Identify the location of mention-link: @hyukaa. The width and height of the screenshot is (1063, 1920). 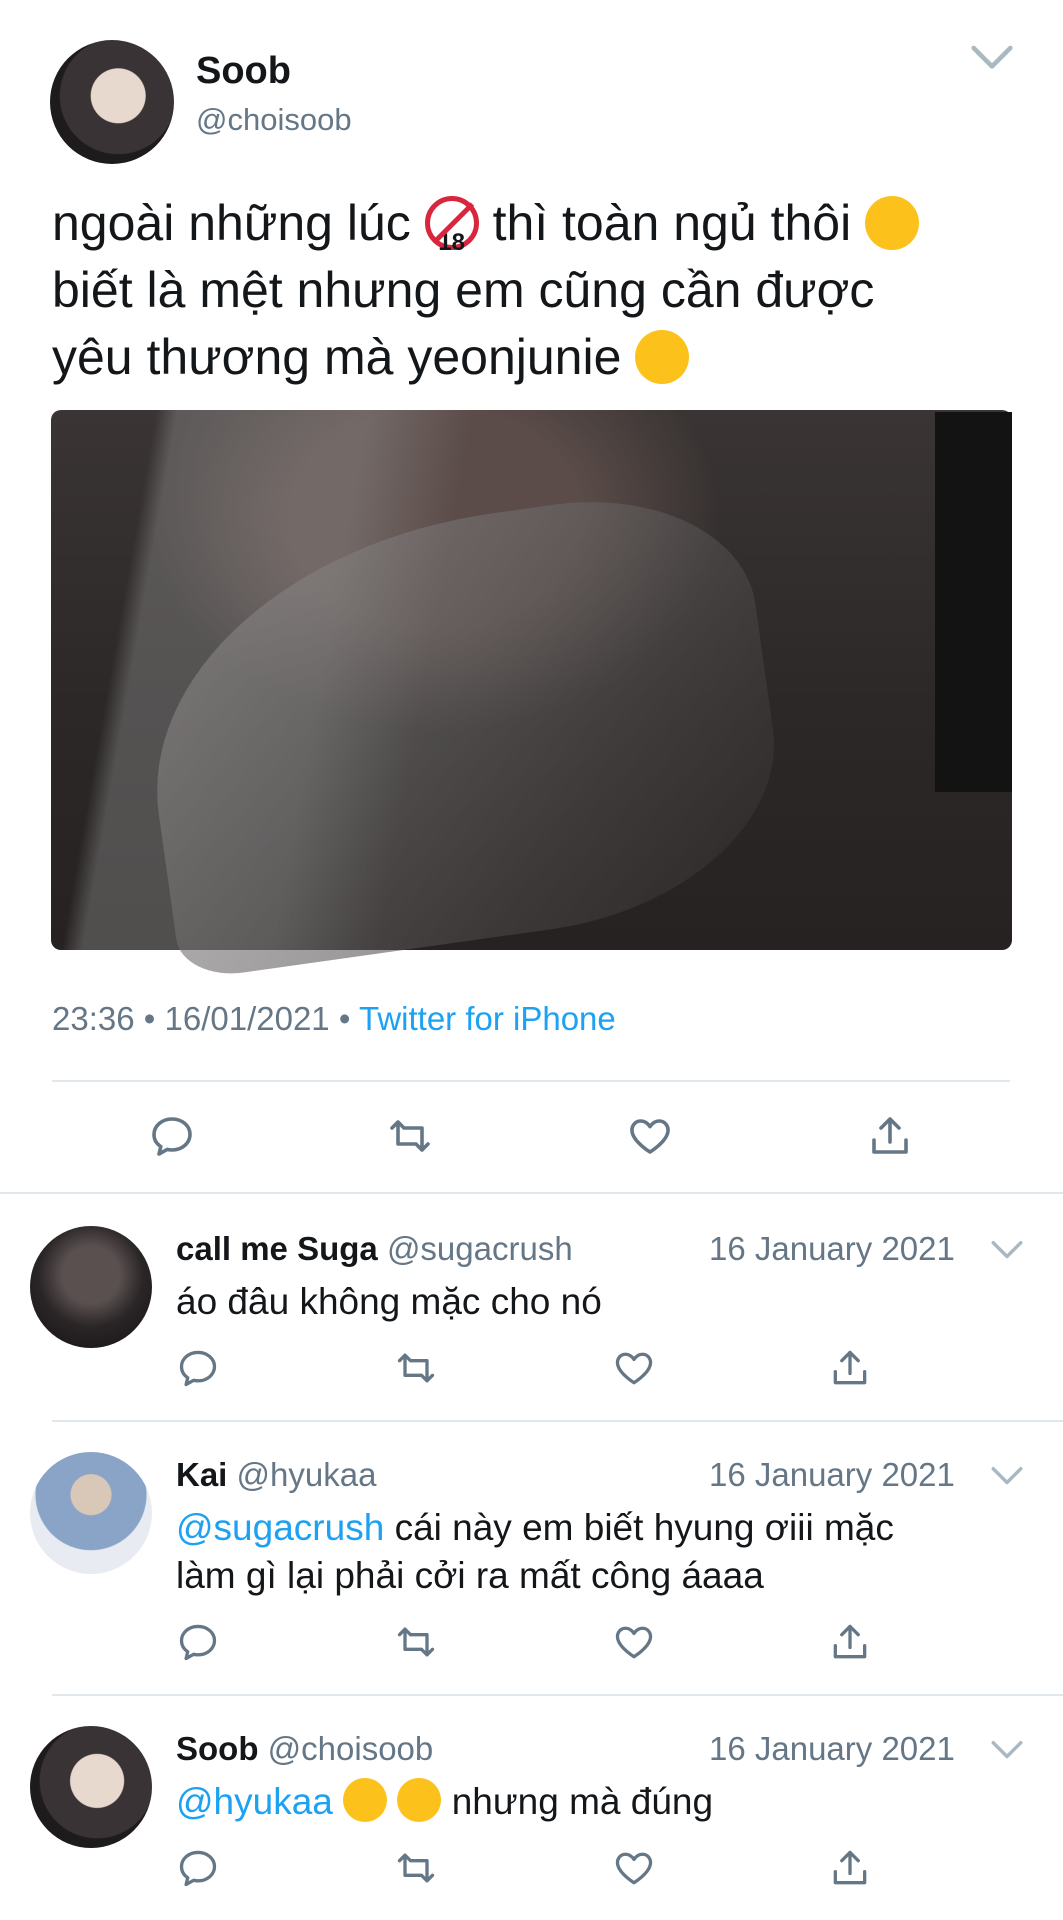
(254, 1801).